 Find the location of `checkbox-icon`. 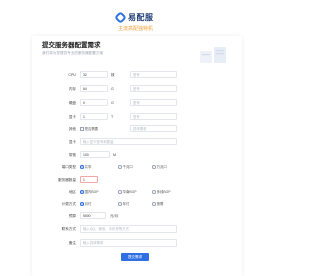

checkbox-icon is located at coordinates (82, 129).